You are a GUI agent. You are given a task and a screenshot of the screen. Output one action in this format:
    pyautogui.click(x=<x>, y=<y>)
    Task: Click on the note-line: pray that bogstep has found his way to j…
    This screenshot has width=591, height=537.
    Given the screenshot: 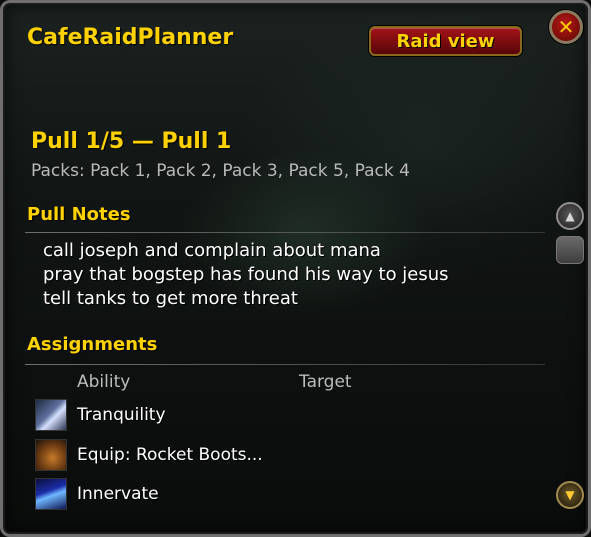 What is the action you would take?
    pyautogui.click(x=246, y=274)
    